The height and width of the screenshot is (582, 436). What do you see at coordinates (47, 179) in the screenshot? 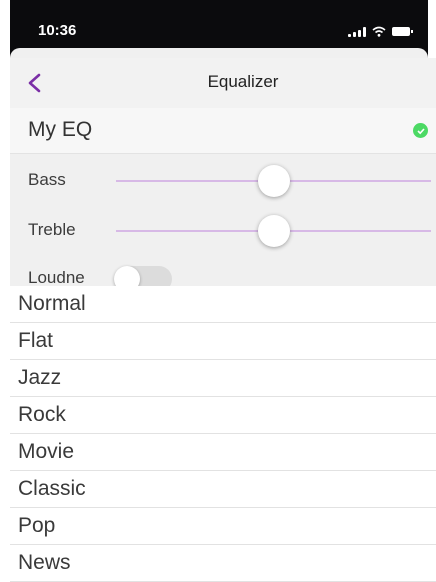
I see `bass-label: Bass` at bounding box center [47, 179].